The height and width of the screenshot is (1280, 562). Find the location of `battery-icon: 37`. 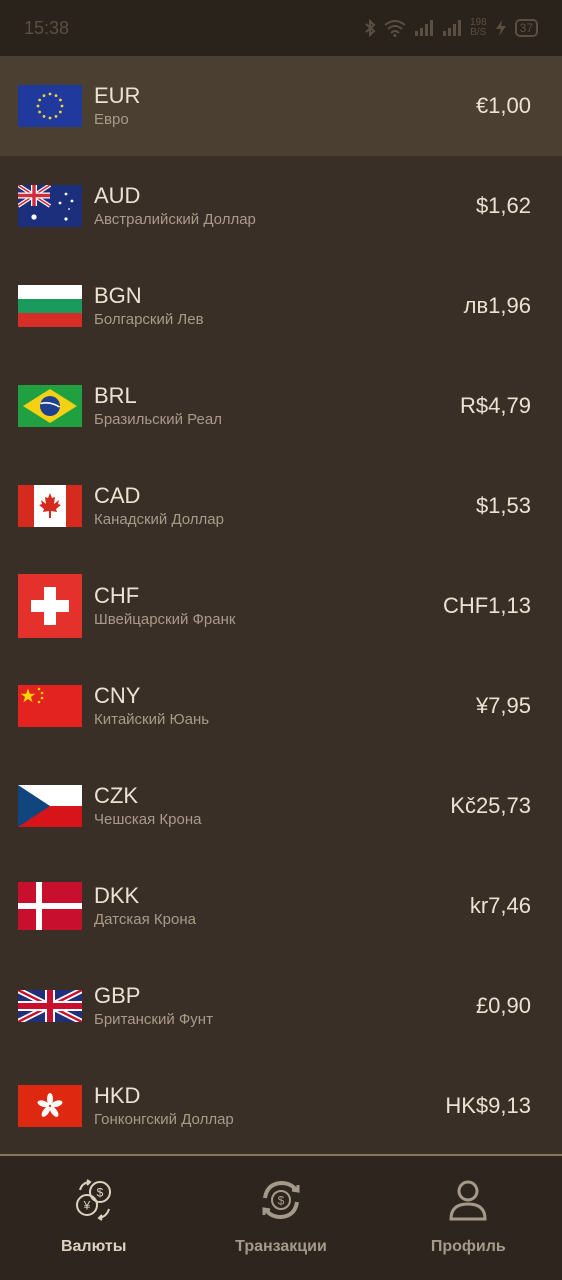

battery-icon: 37 is located at coordinates (526, 28).